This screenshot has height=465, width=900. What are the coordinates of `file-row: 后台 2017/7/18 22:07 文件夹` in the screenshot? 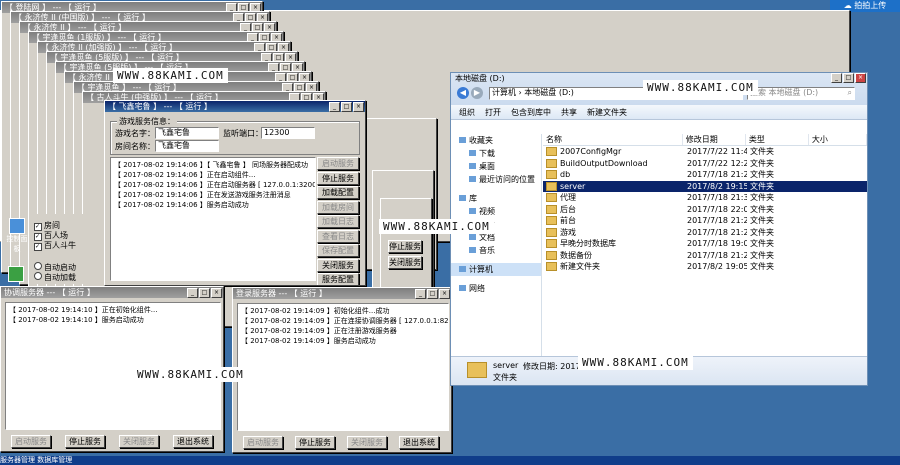 It's located at (705, 210).